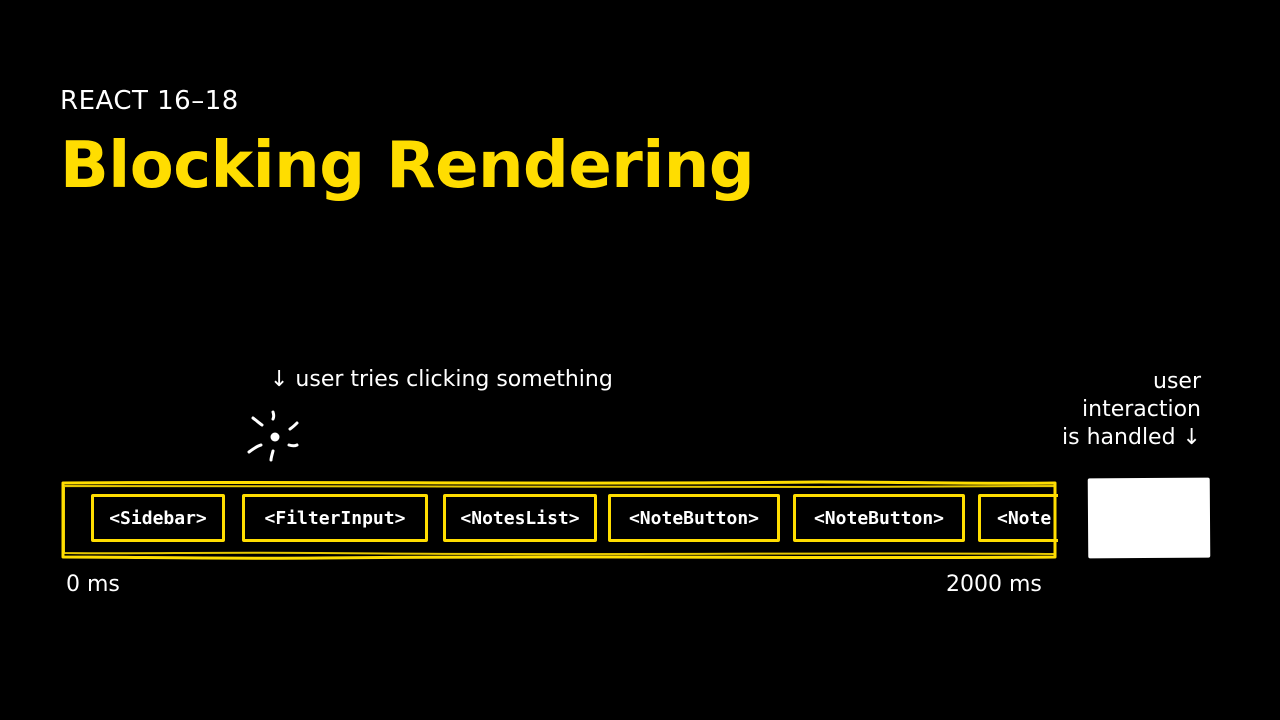  I want to click on eyebrow: REACT 16–18, so click(149, 101).